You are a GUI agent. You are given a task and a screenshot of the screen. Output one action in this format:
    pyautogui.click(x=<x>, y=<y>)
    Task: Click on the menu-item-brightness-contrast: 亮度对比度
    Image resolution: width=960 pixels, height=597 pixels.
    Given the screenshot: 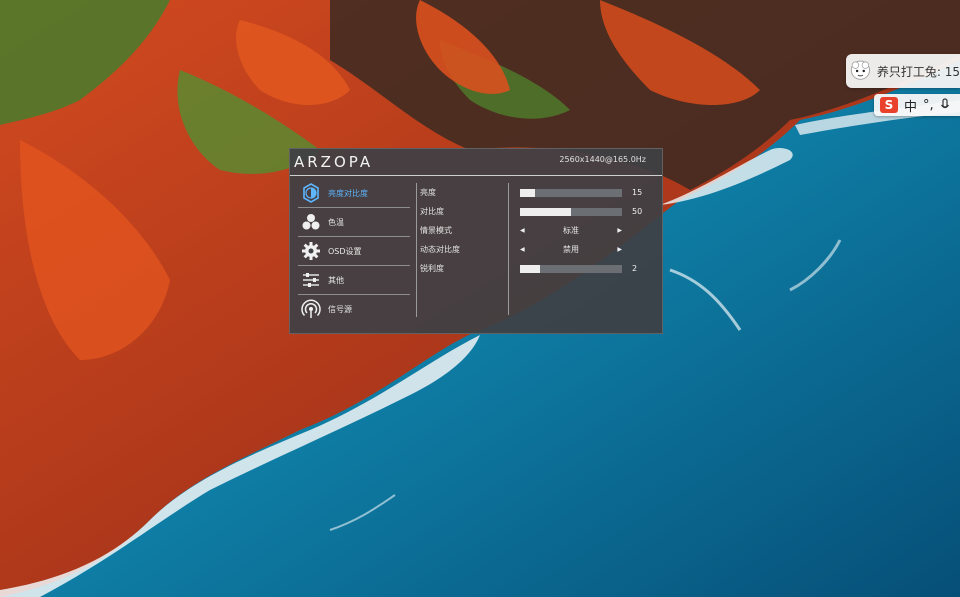 What is the action you would take?
    pyautogui.click(x=354, y=193)
    